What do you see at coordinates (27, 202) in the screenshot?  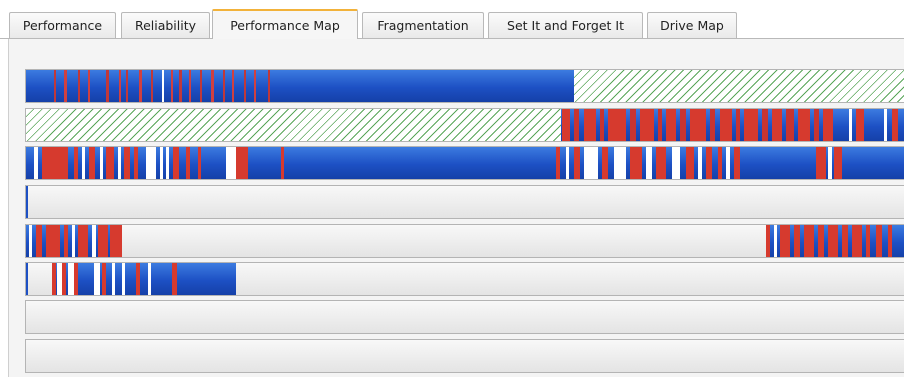 I see `used-region` at bounding box center [27, 202].